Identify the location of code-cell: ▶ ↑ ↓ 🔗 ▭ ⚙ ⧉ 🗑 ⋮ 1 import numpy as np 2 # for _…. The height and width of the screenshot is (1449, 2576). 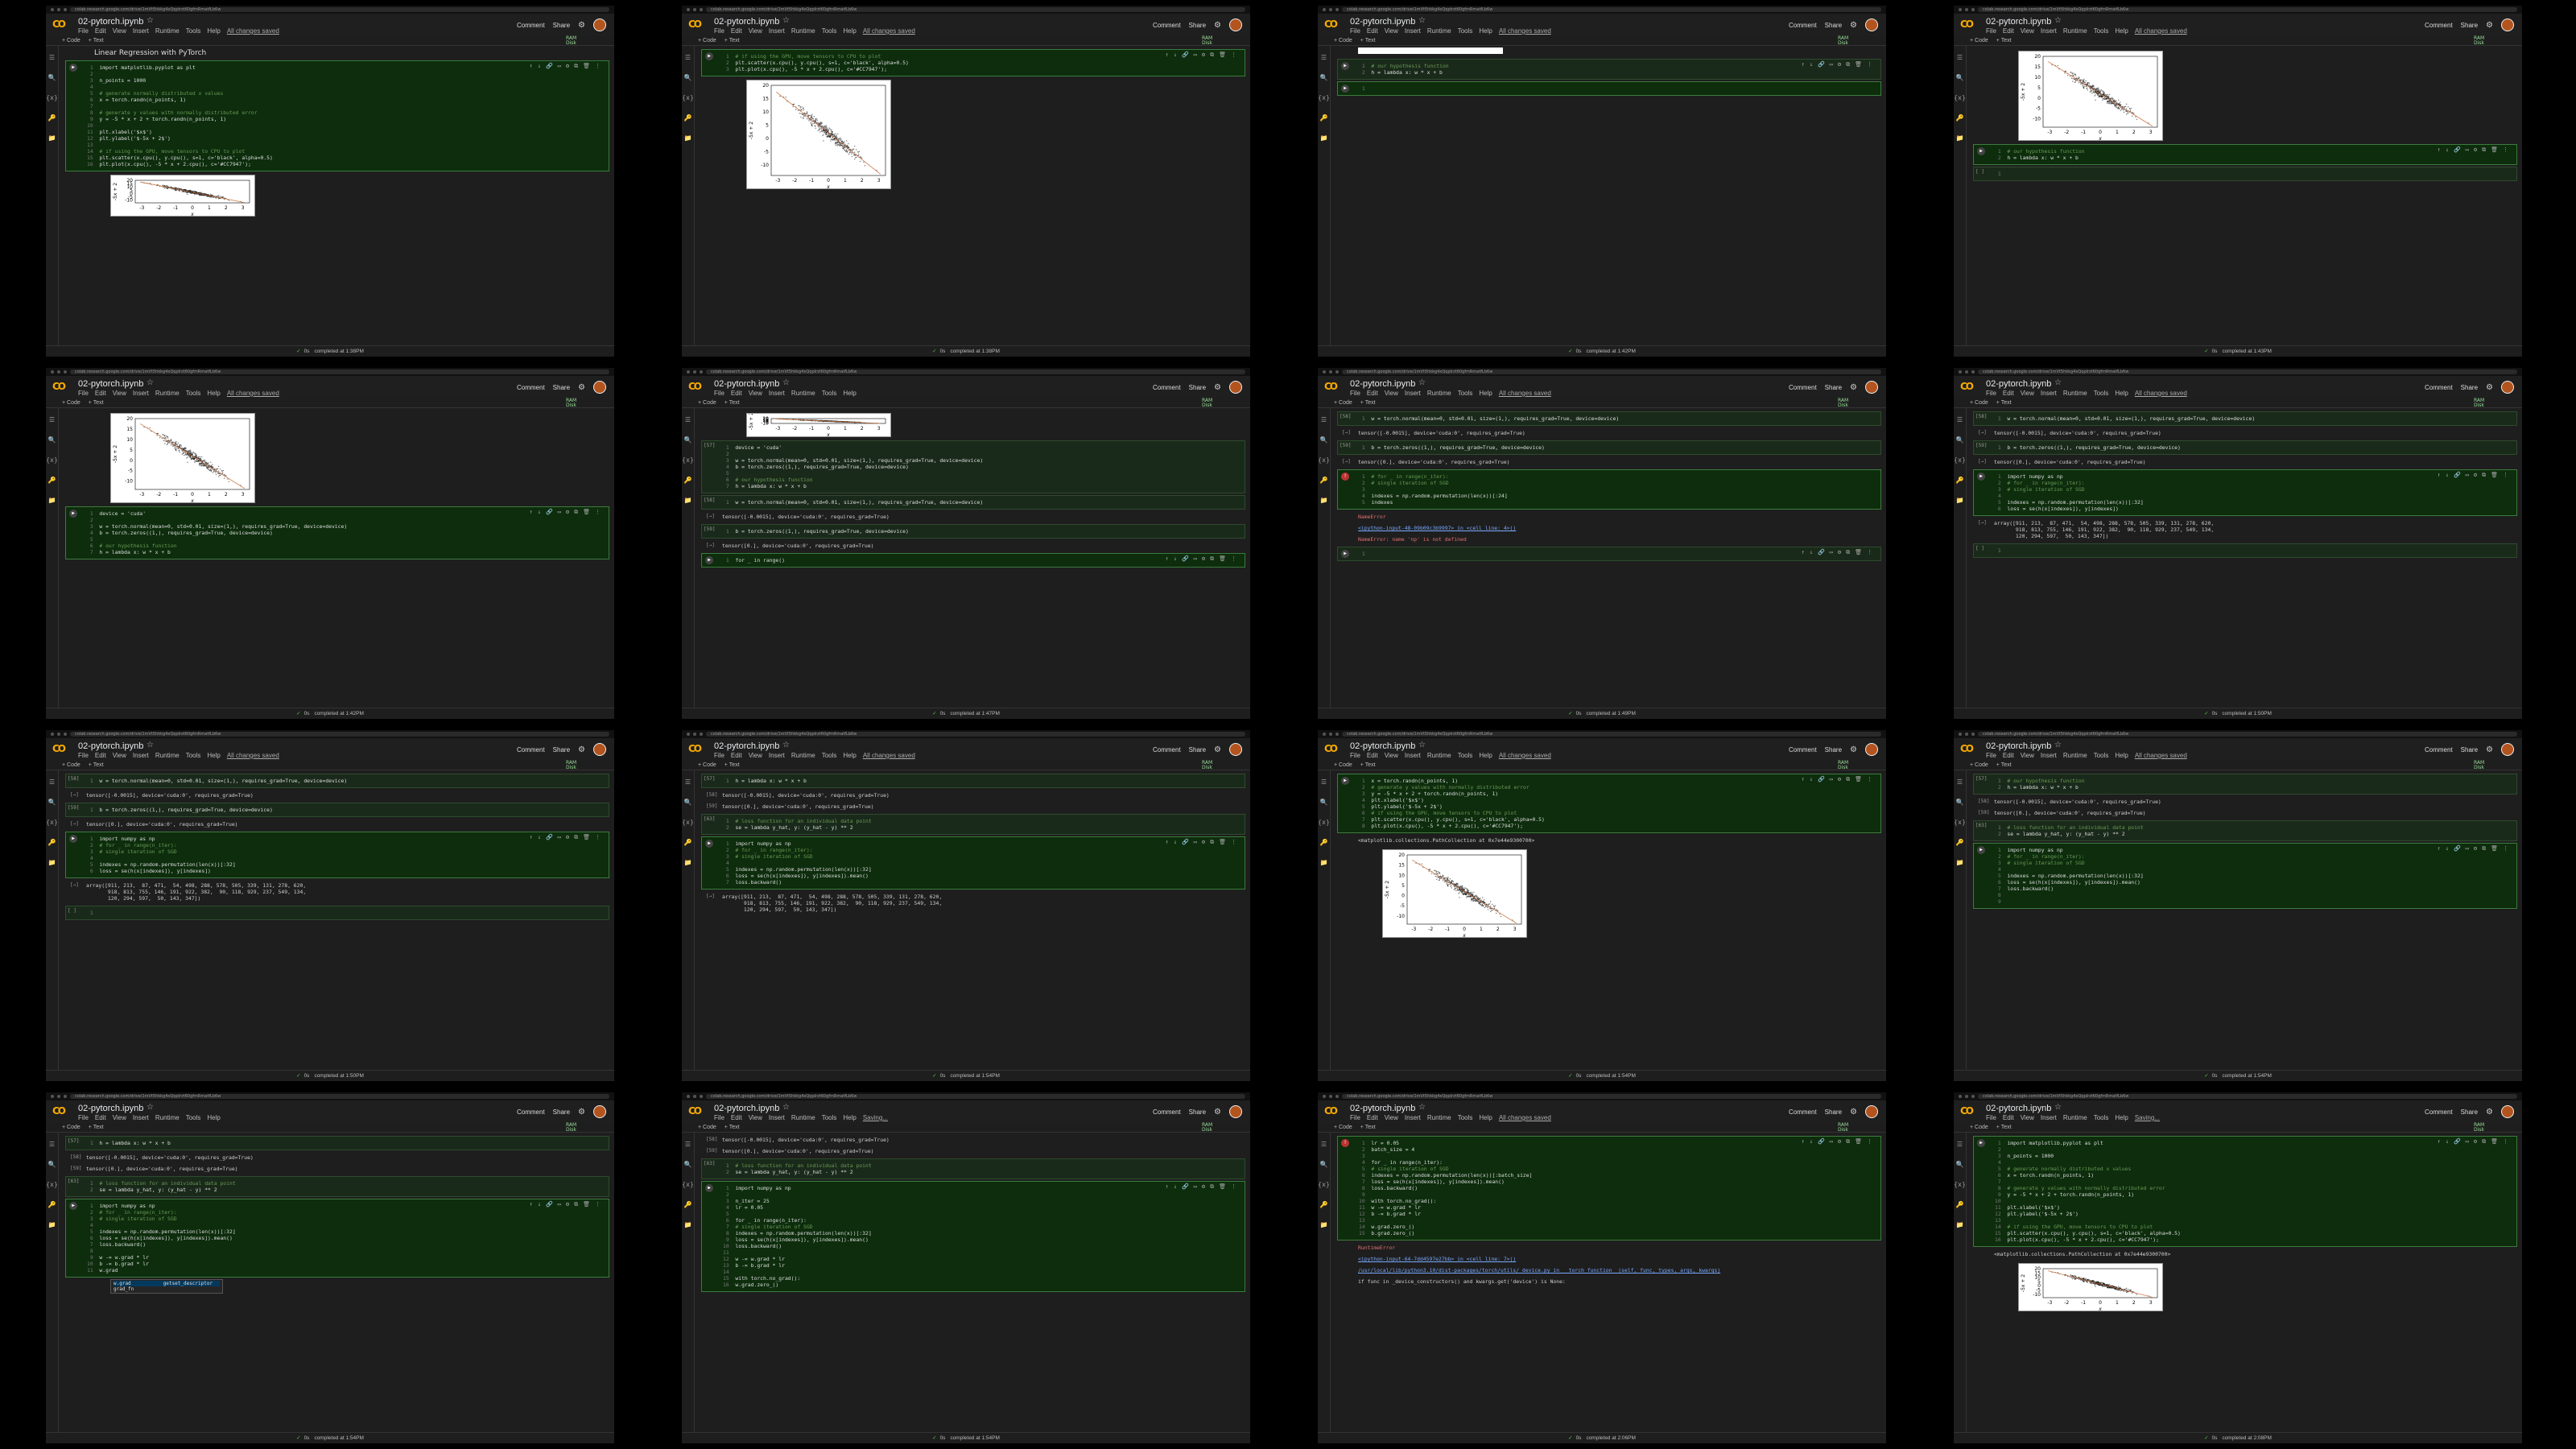
(2245, 492).